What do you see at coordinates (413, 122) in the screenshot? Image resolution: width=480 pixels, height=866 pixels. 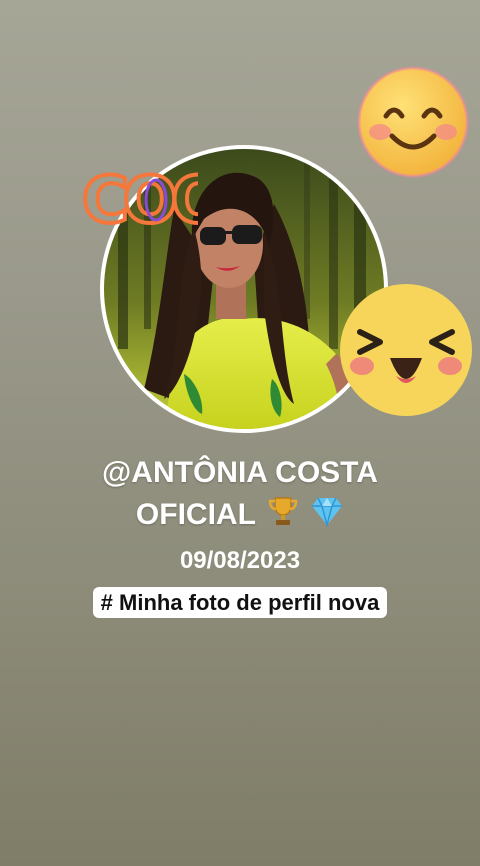 I see `smiling-face-emoji` at bounding box center [413, 122].